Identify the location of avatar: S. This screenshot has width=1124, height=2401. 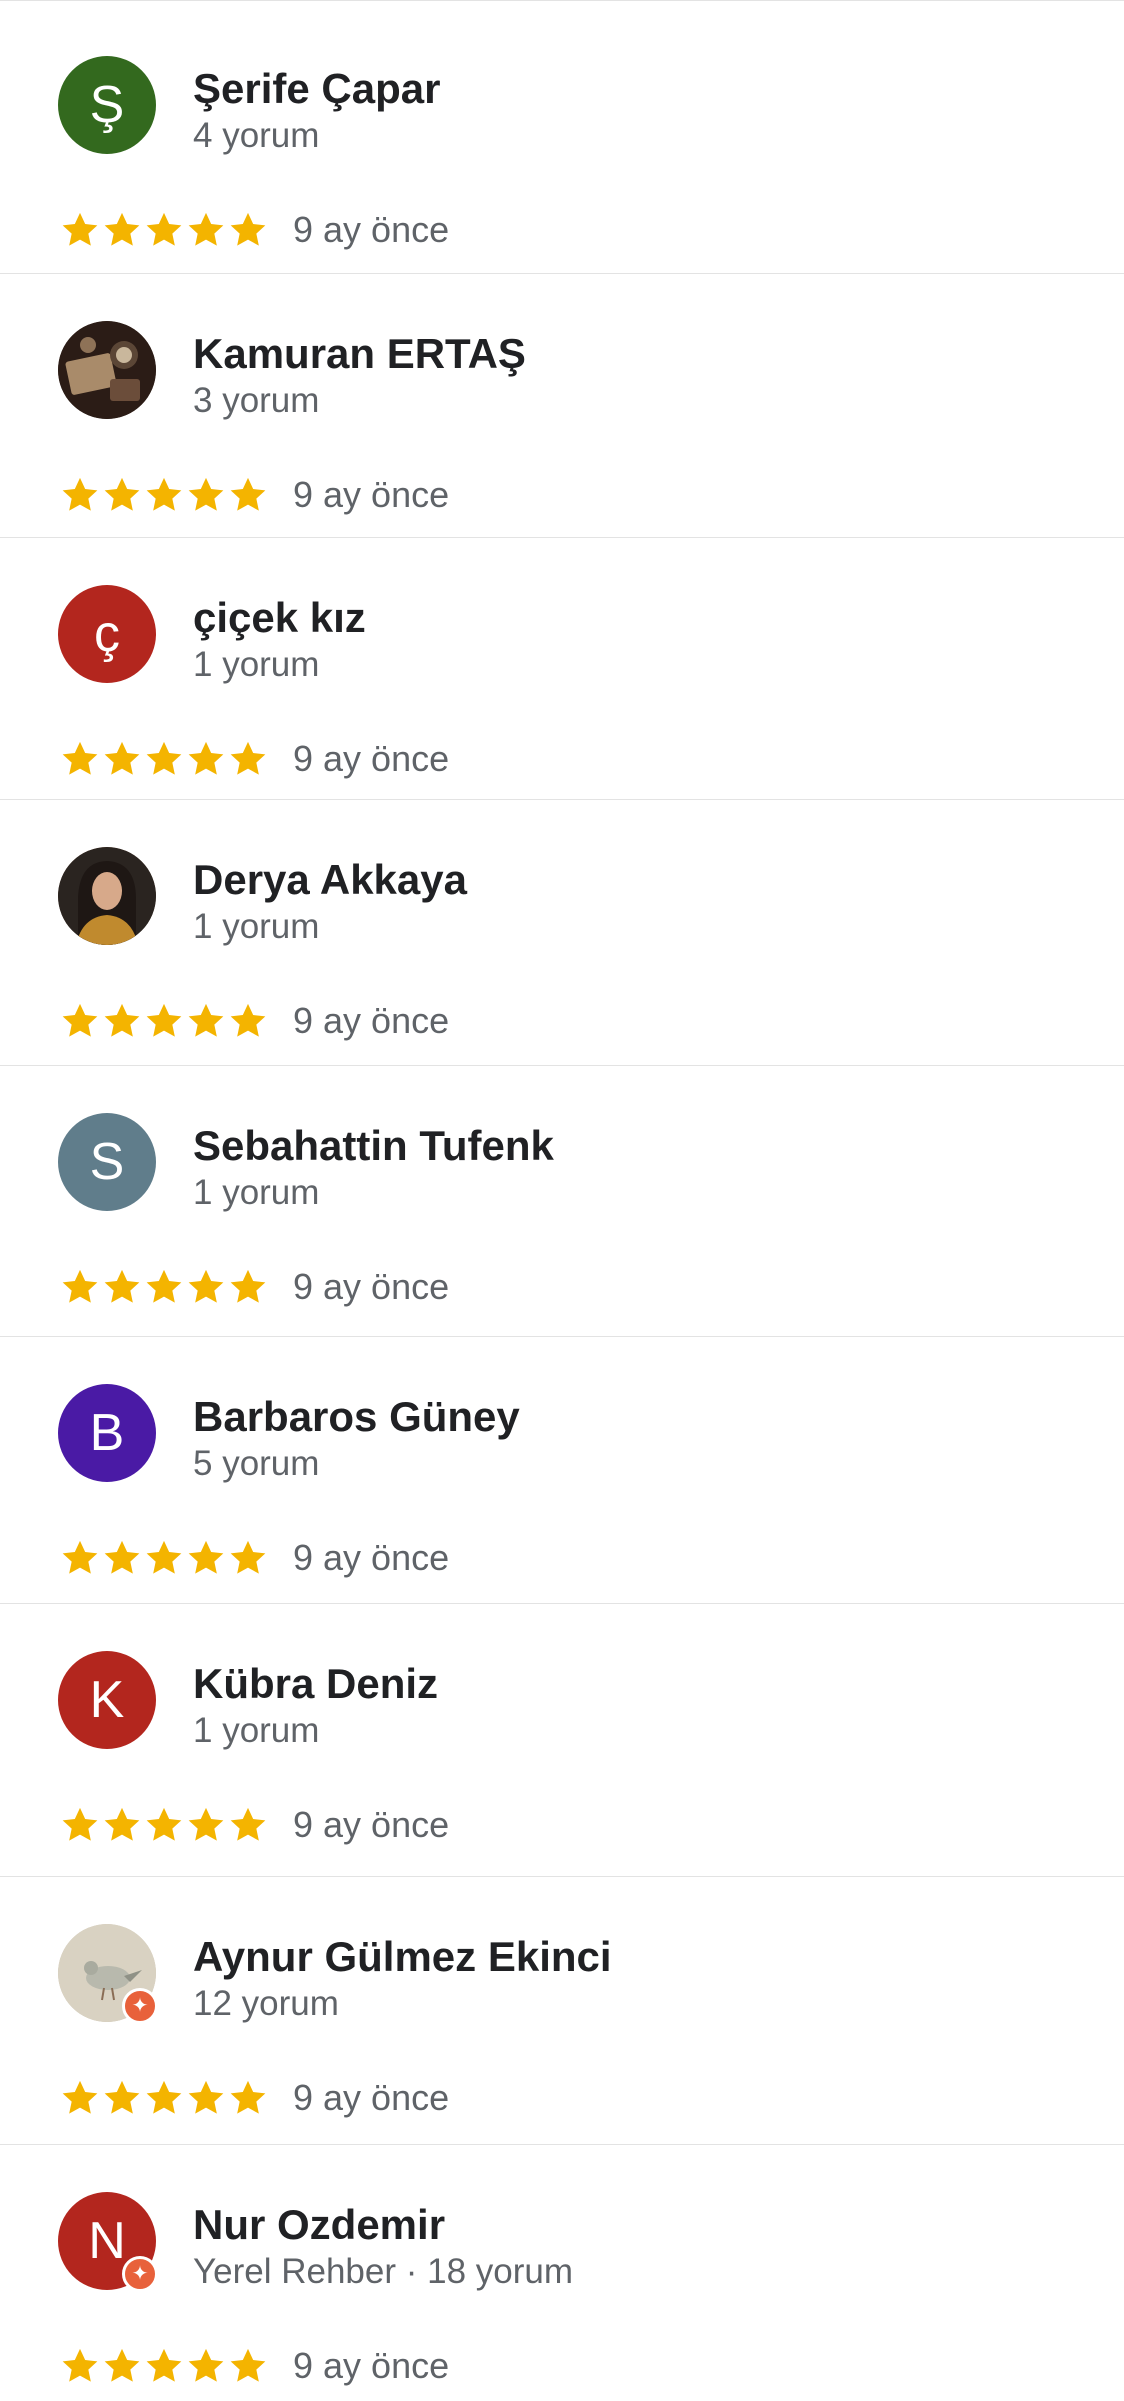
(107, 1162).